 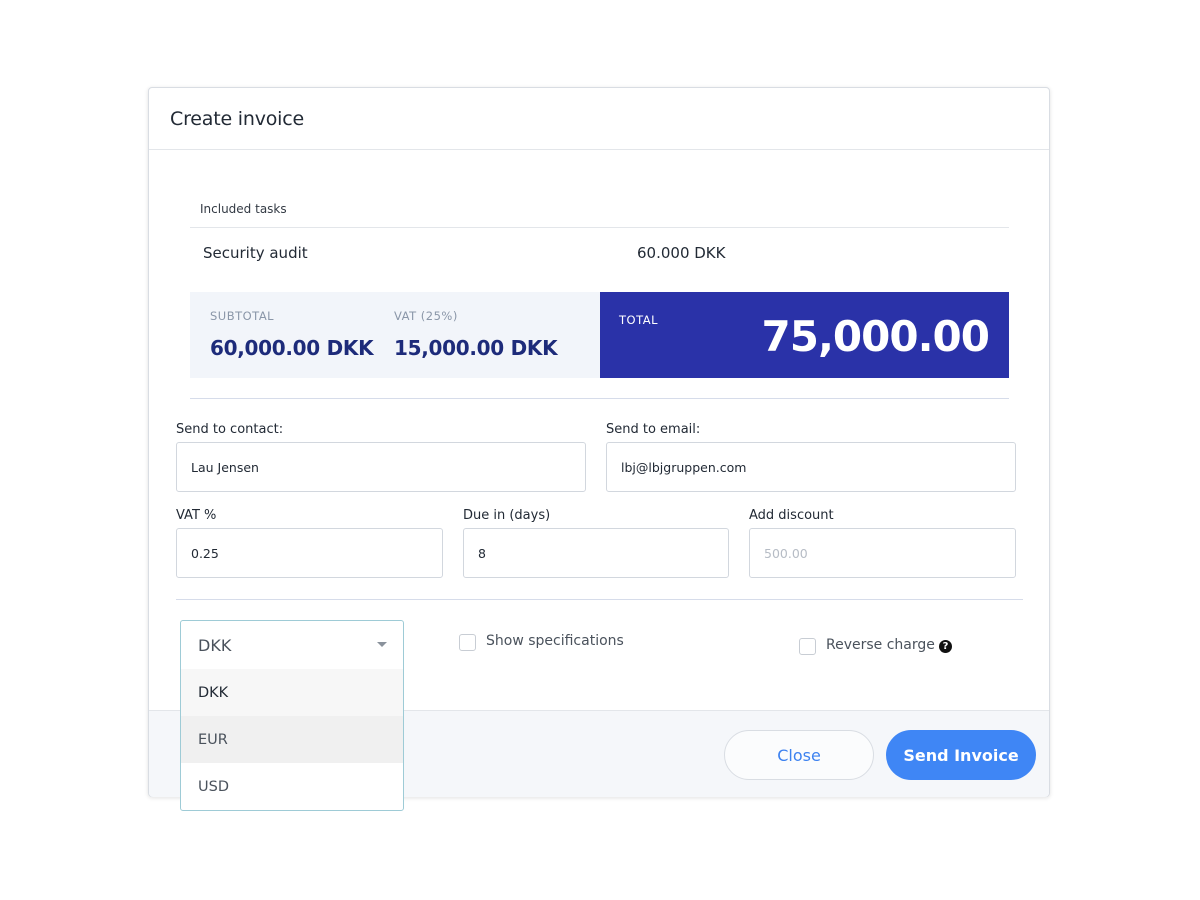 I want to click on included-tasks-label: Included tasks, so click(x=243, y=209).